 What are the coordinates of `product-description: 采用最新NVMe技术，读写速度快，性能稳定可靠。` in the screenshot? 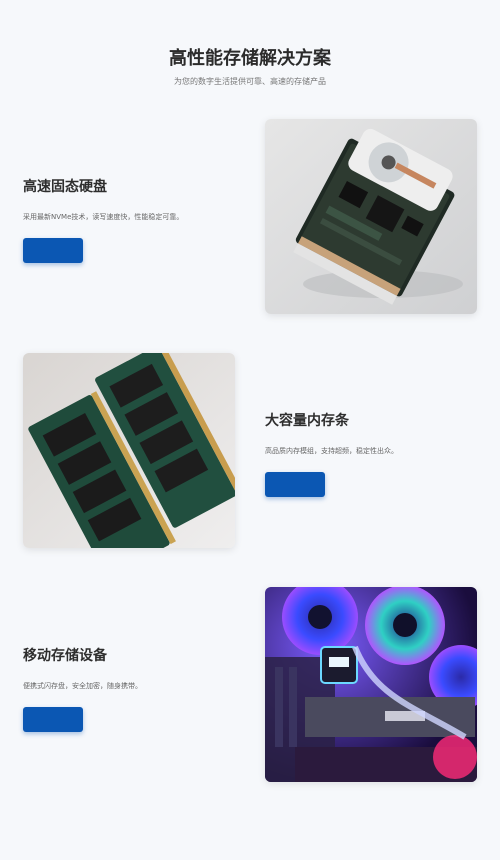 It's located at (103, 217).